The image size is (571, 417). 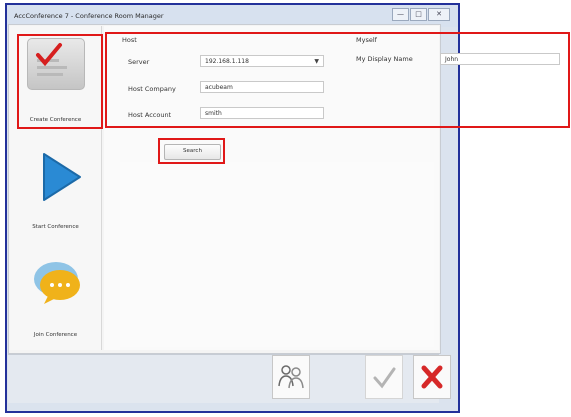 I want to click on sidebar-item-create-conference: Create Conference, so click(x=55, y=76).